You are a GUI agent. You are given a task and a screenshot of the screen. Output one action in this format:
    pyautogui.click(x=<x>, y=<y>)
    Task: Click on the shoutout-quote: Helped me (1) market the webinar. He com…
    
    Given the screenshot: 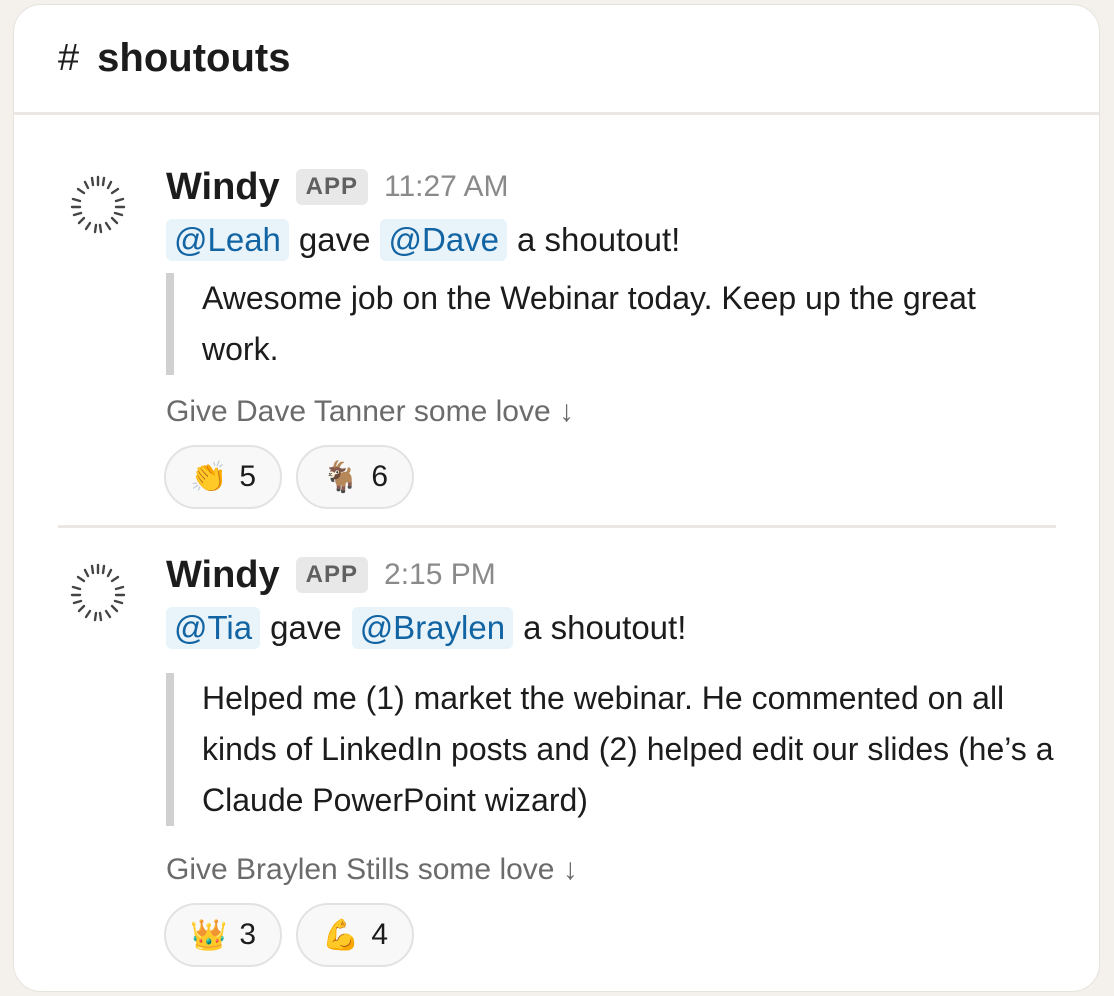 What is the action you would take?
    pyautogui.click(x=616, y=749)
    